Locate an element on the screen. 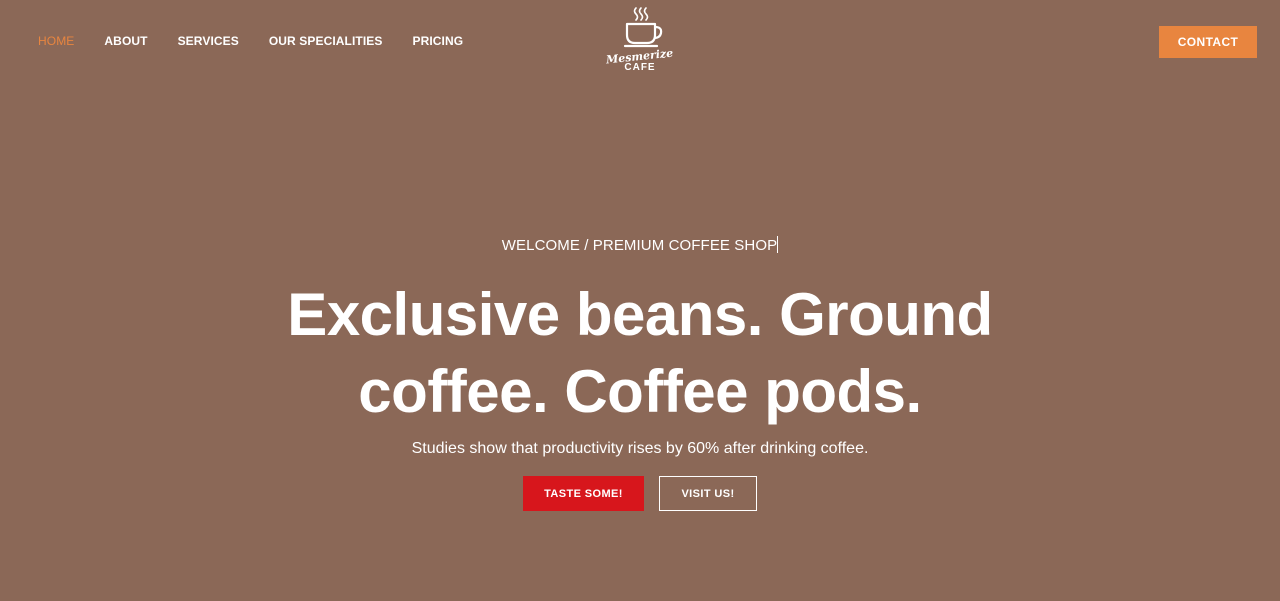 Image resolution: width=1280 pixels, height=601 pixels. hero-title-line-2: coffee. Coffee pods. is located at coordinates (640, 391).